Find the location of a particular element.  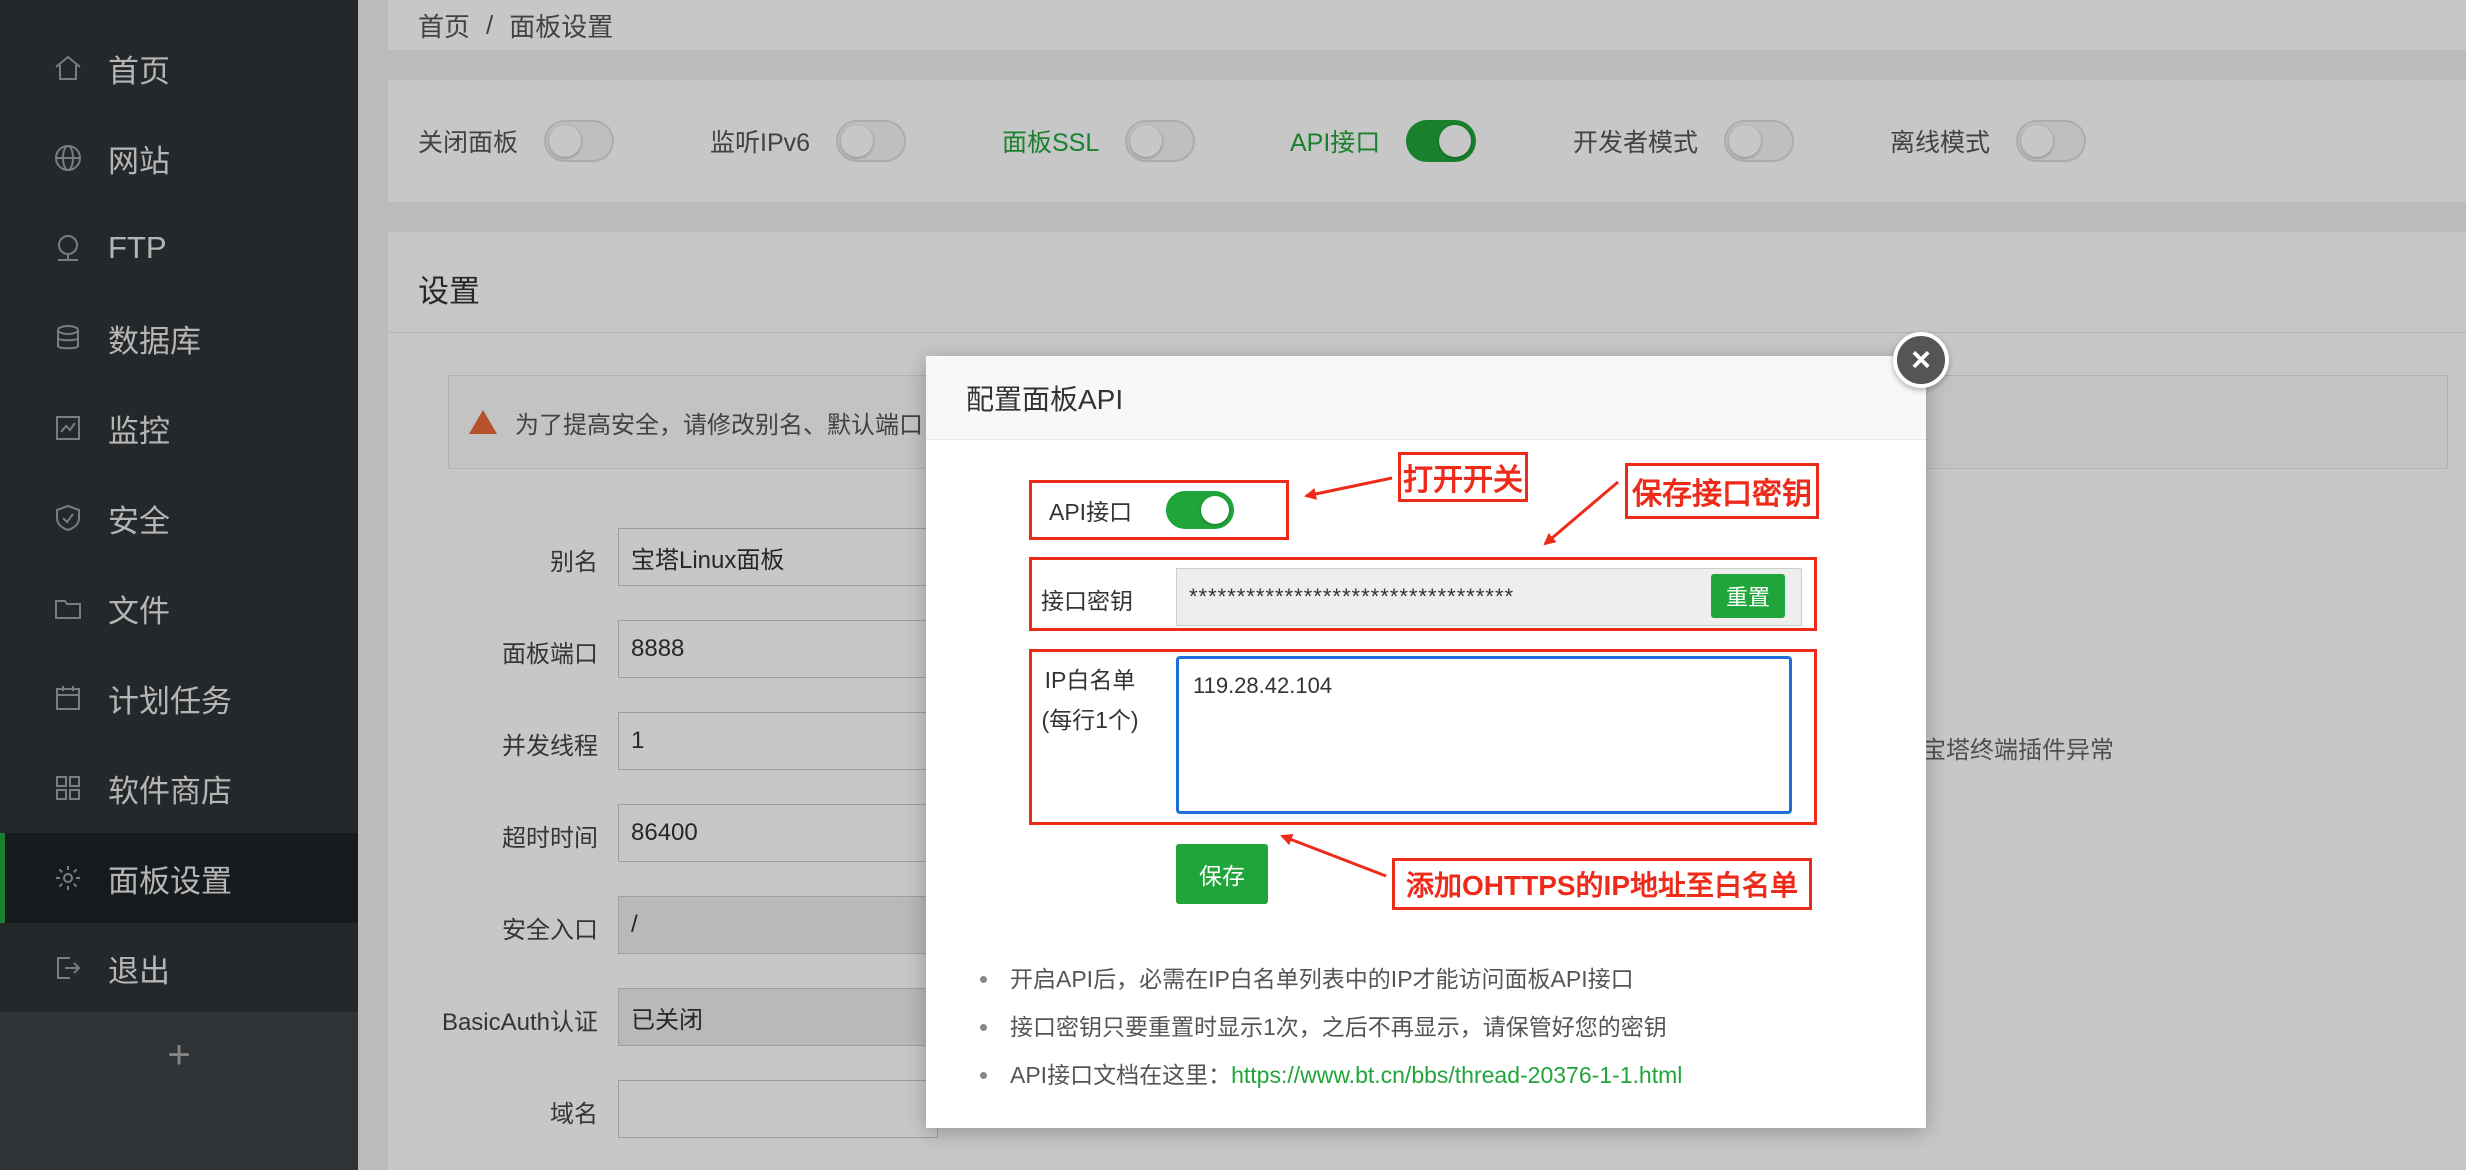

annotation-box-api is located at coordinates (1159, 510).